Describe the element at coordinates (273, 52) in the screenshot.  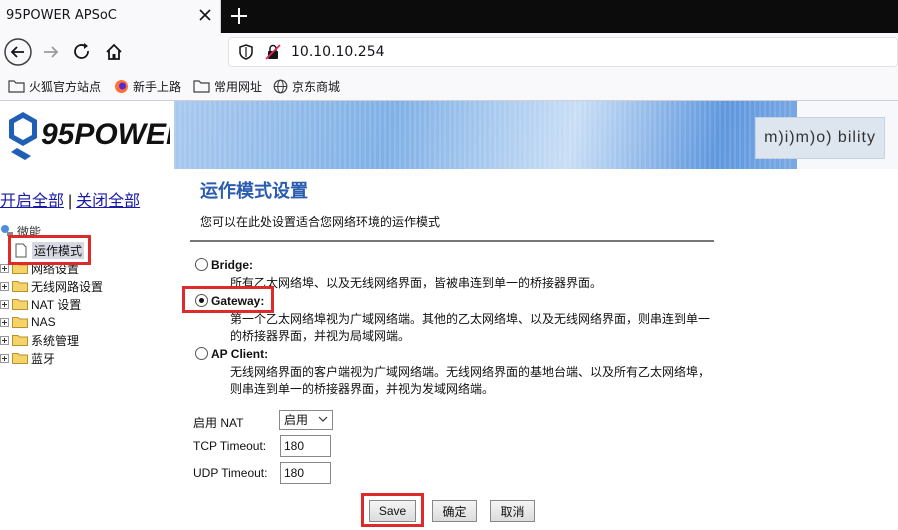
I see `insecure-lock-icon` at that location.